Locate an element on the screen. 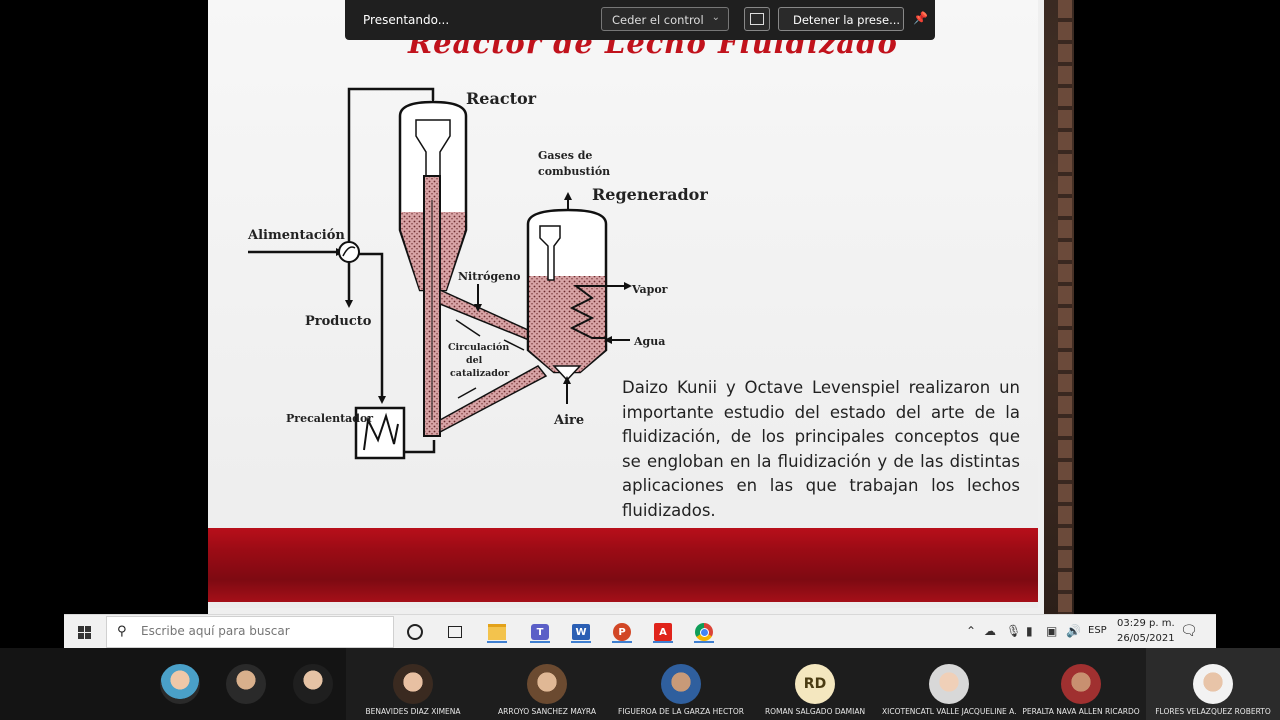  participant-name: ARROYO SANCHEZ MAYRA is located at coordinates (547, 711).